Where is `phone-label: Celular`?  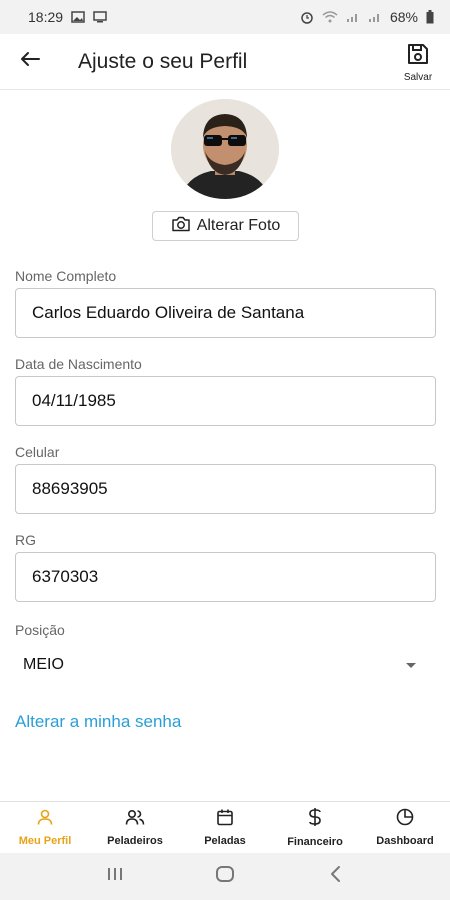 phone-label: Celular is located at coordinates (37, 452).